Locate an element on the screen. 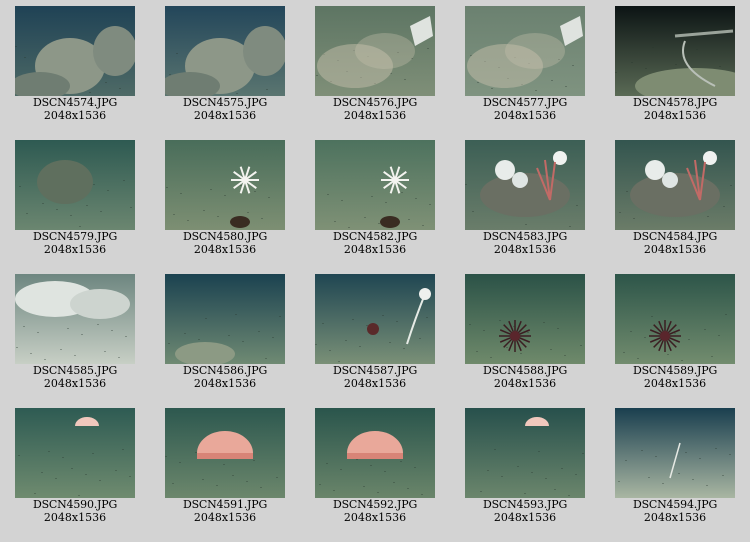 The image size is (750, 542). thumbnail-cell: DSCN4583.JPG 2048x1536 is located at coordinates (525, 201).